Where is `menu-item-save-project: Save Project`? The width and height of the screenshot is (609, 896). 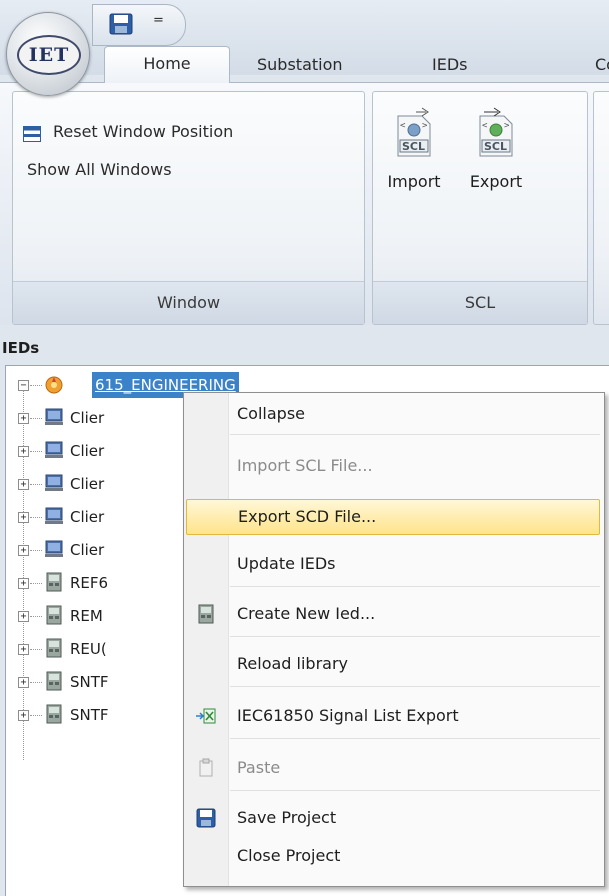
menu-item-save-project: Save Project is located at coordinates (394, 818).